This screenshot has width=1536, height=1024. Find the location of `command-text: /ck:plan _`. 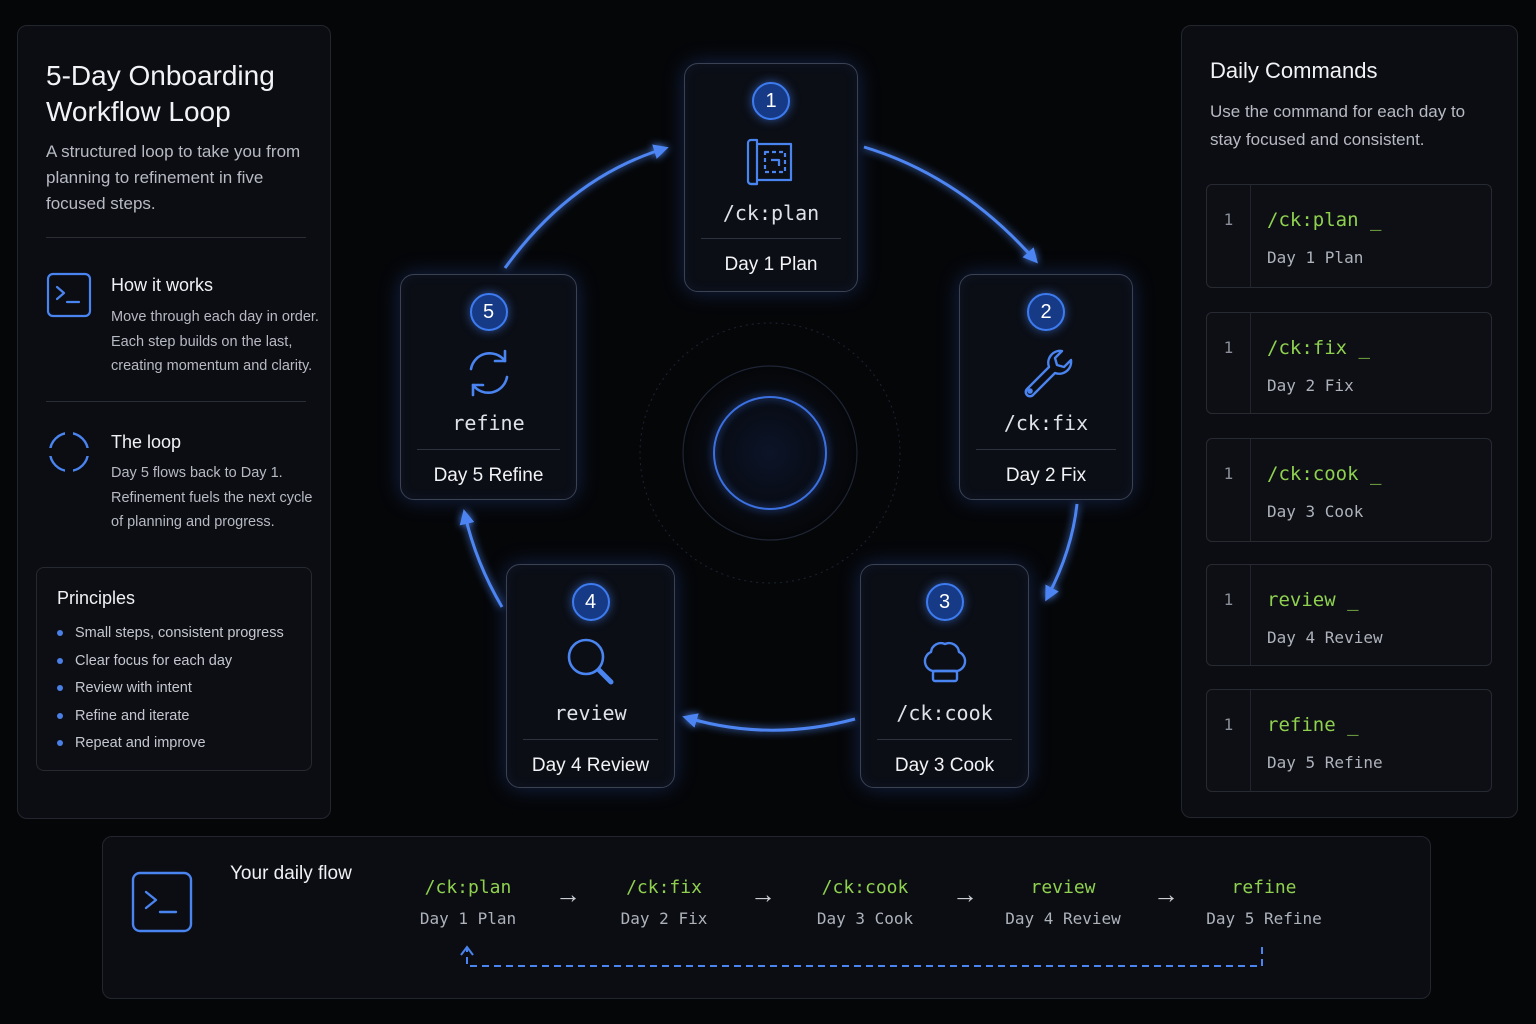

command-text: /ck:plan _ is located at coordinates (1324, 220).